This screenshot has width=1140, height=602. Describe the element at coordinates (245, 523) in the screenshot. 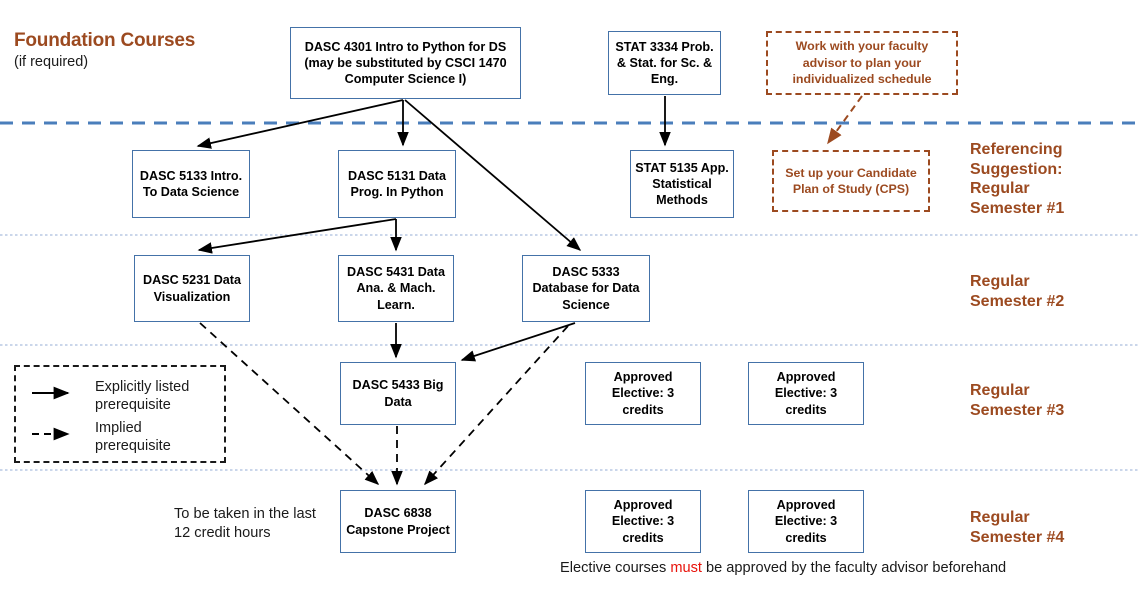

I see `capstone-timing-note: To be taken in the last 12 credit hours` at that location.